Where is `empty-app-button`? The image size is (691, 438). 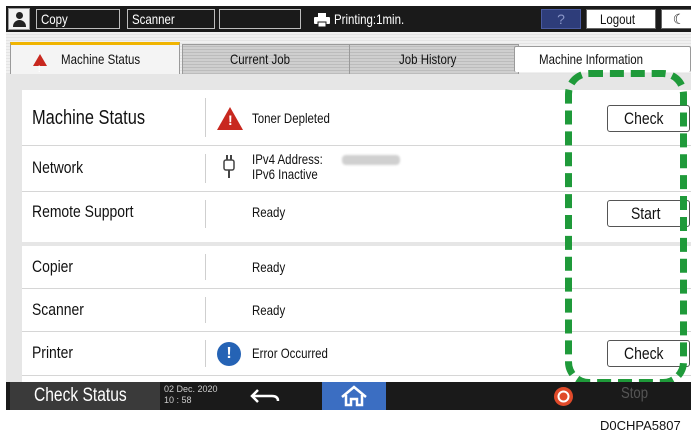 empty-app-button is located at coordinates (260, 19).